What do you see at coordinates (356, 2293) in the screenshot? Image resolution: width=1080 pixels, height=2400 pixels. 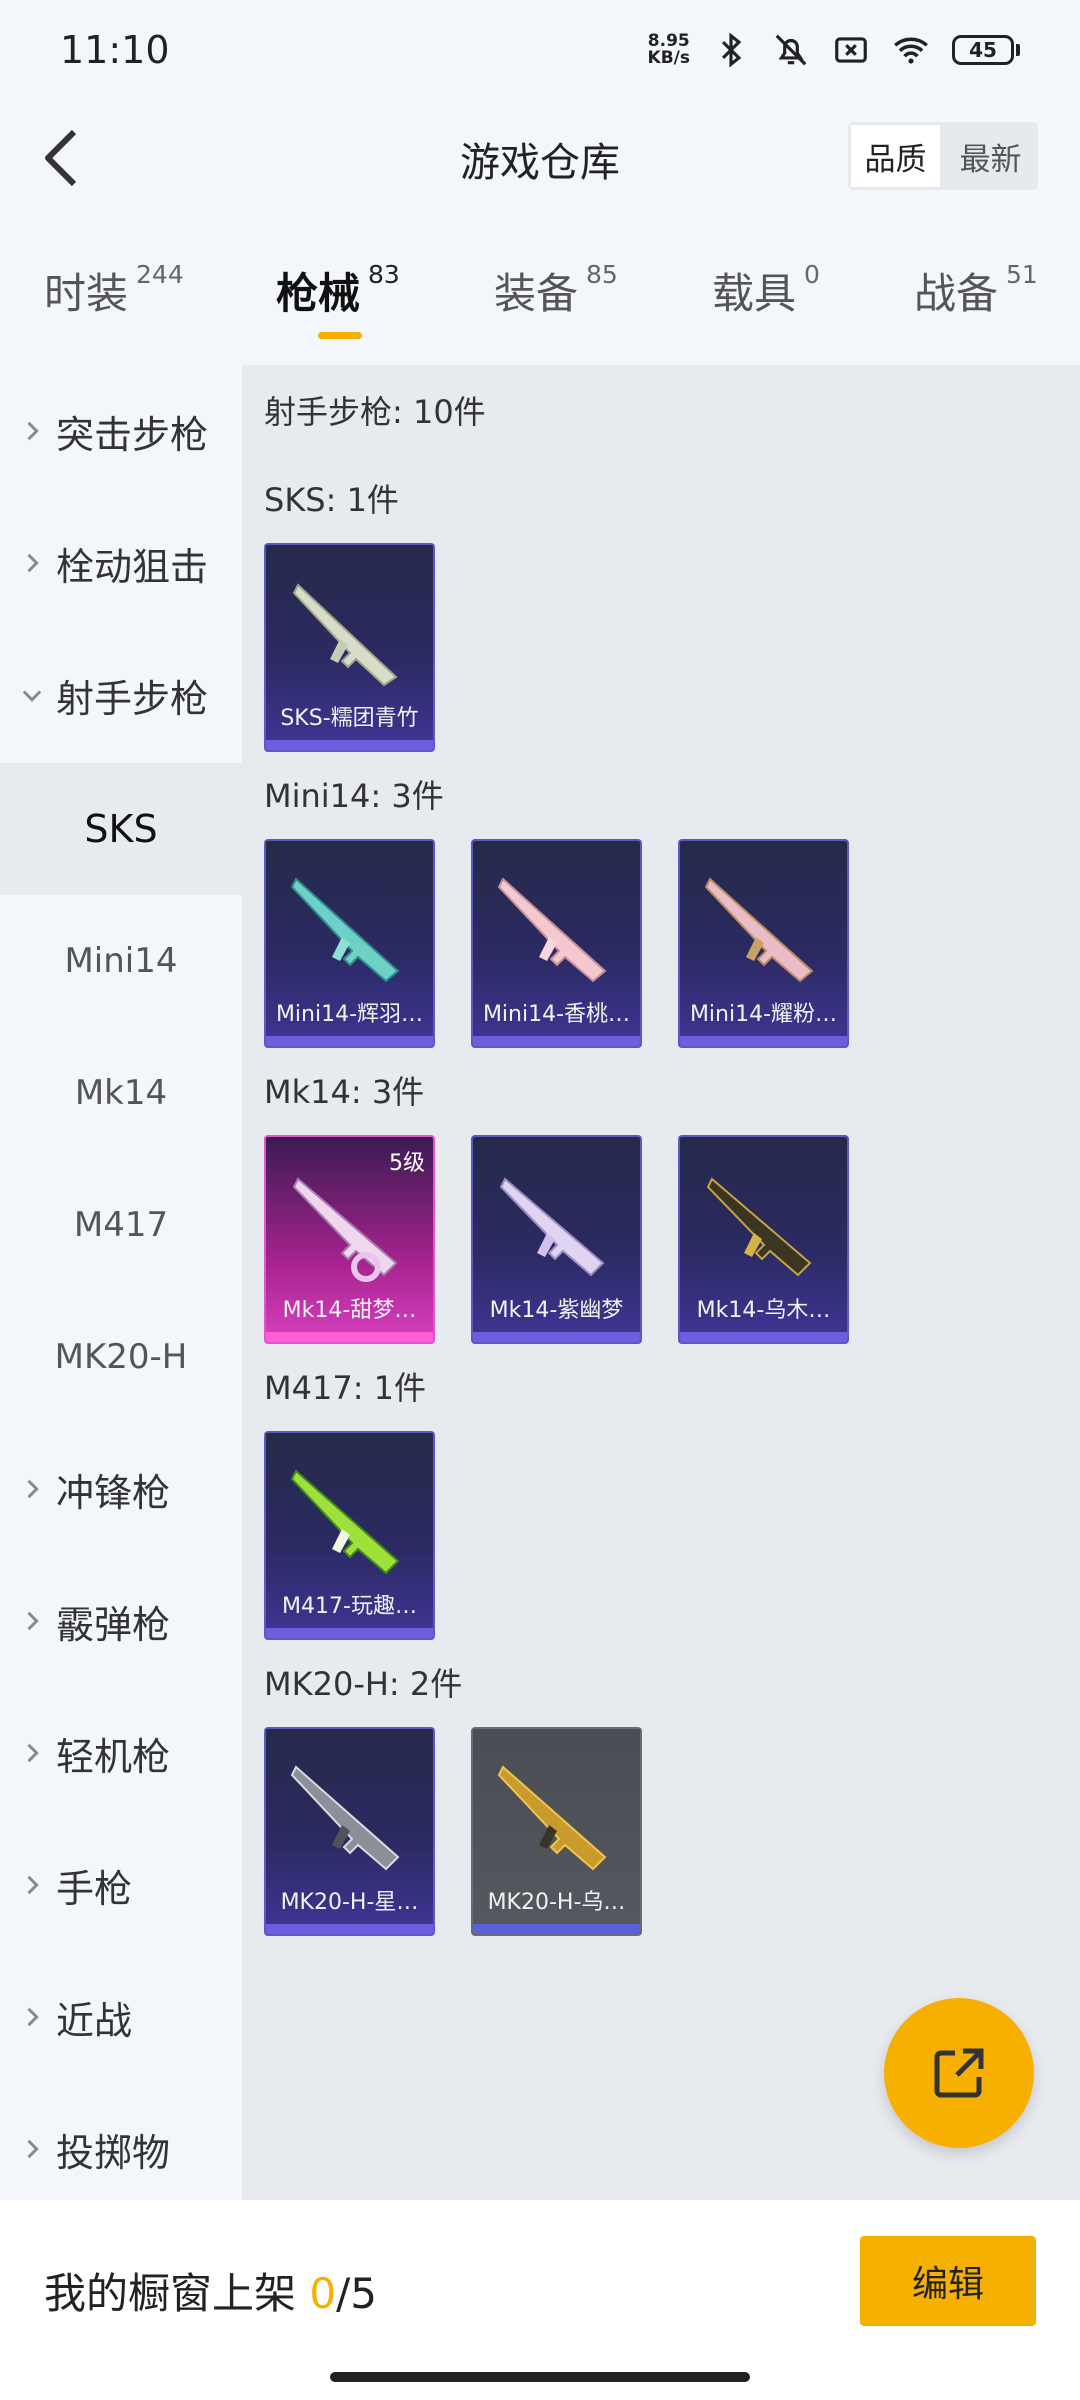 I see `showcase-total: /5` at bounding box center [356, 2293].